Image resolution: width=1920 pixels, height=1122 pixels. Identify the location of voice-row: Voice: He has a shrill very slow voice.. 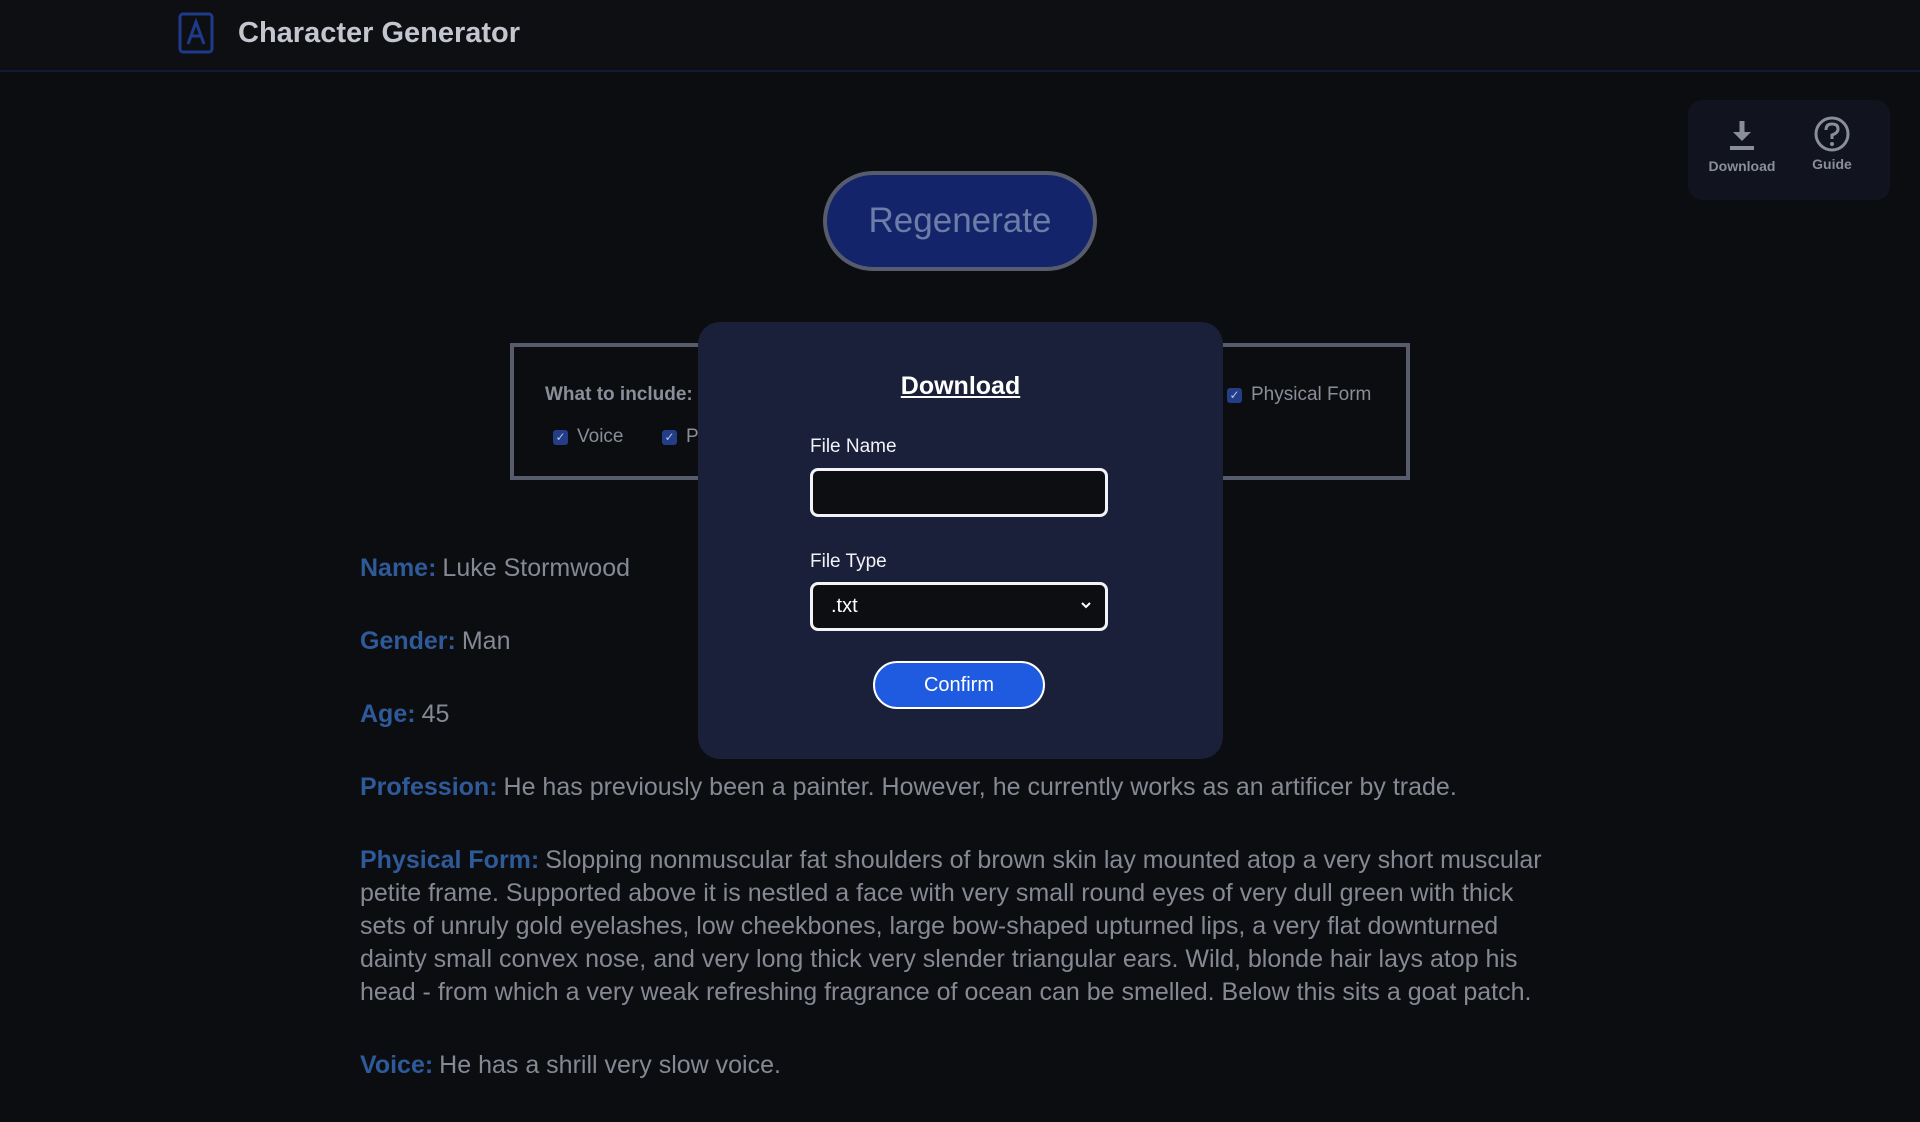
(955, 1065).